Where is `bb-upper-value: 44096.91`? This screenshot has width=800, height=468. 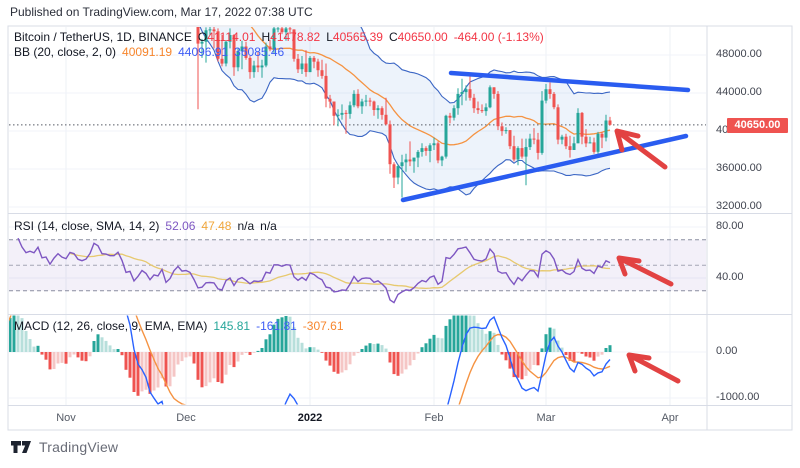
bb-upper-value: 44096.91 is located at coordinates (203, 52).